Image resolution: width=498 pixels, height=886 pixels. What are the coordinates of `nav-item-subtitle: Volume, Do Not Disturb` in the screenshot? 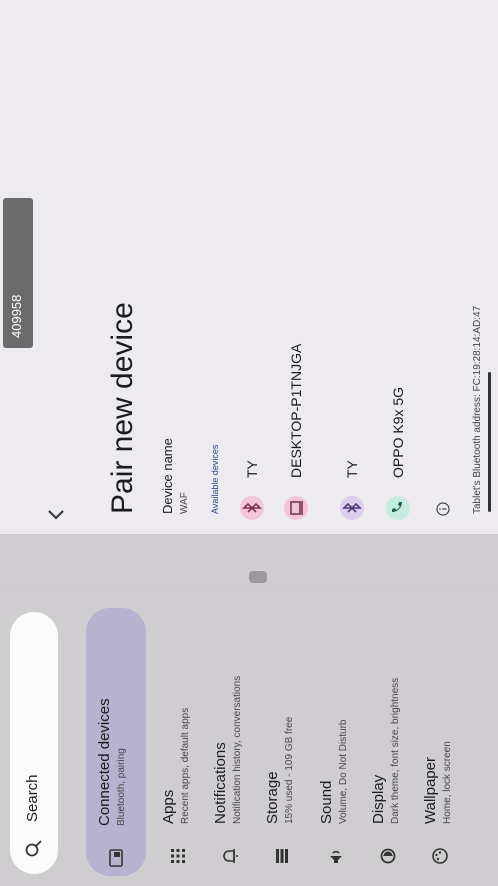 It's located at (343, 772).